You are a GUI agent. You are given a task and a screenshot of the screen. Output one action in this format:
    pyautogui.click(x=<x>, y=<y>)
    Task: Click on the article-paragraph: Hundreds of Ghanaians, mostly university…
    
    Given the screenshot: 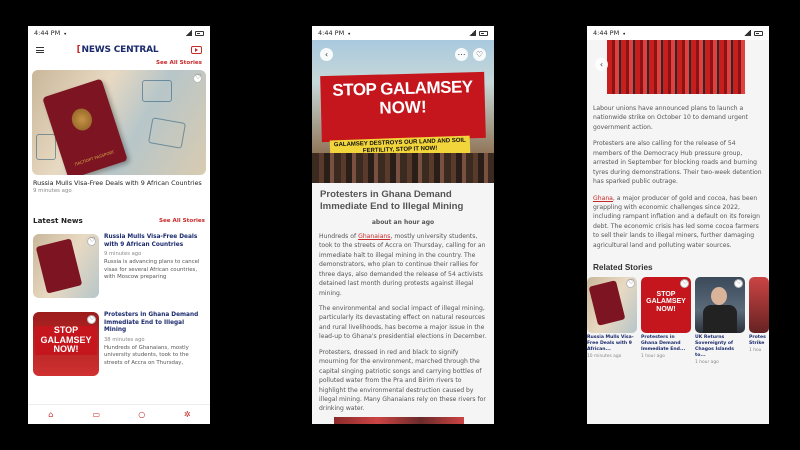 What is the action you would take?
    pyautogui.click(x=402, y=264)
    